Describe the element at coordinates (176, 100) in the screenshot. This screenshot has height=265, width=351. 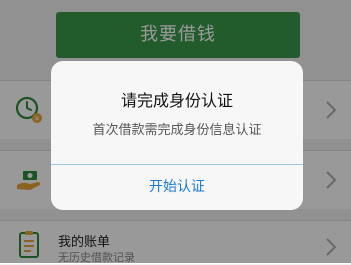
I see `dialog-title: 请完成身份认证` at that location.